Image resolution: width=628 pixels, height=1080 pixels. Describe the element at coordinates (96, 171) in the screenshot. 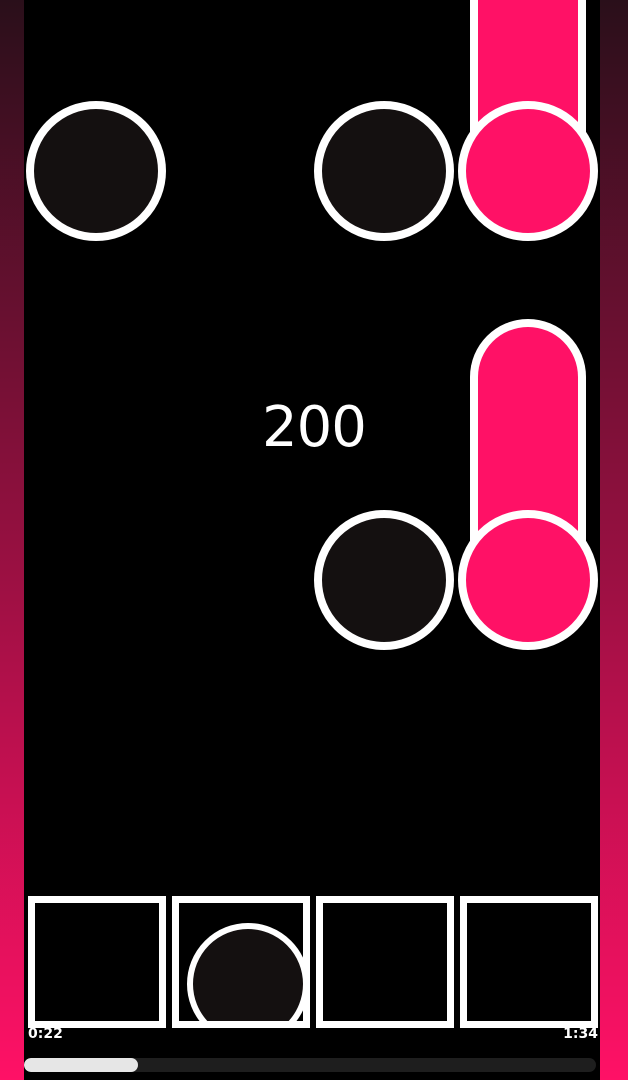

I see `note-lane-1-top` at that location.